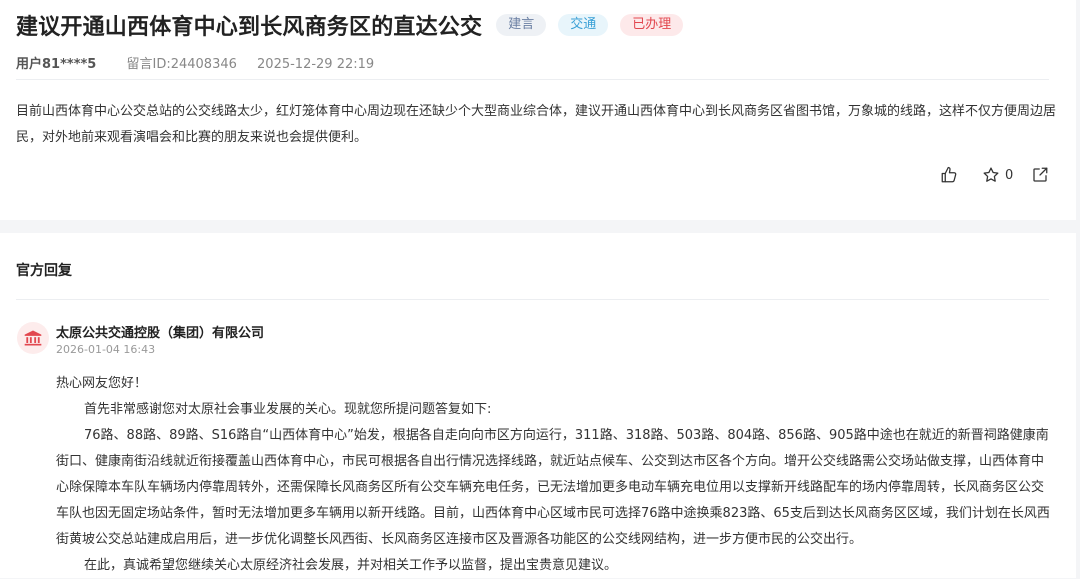 The height and width of the screenshot is (579, 1080). What do you see at coordinates (1009, 175) in the screenshot?
I see `favorite-count: 0` at bounding box center [1009, 175].